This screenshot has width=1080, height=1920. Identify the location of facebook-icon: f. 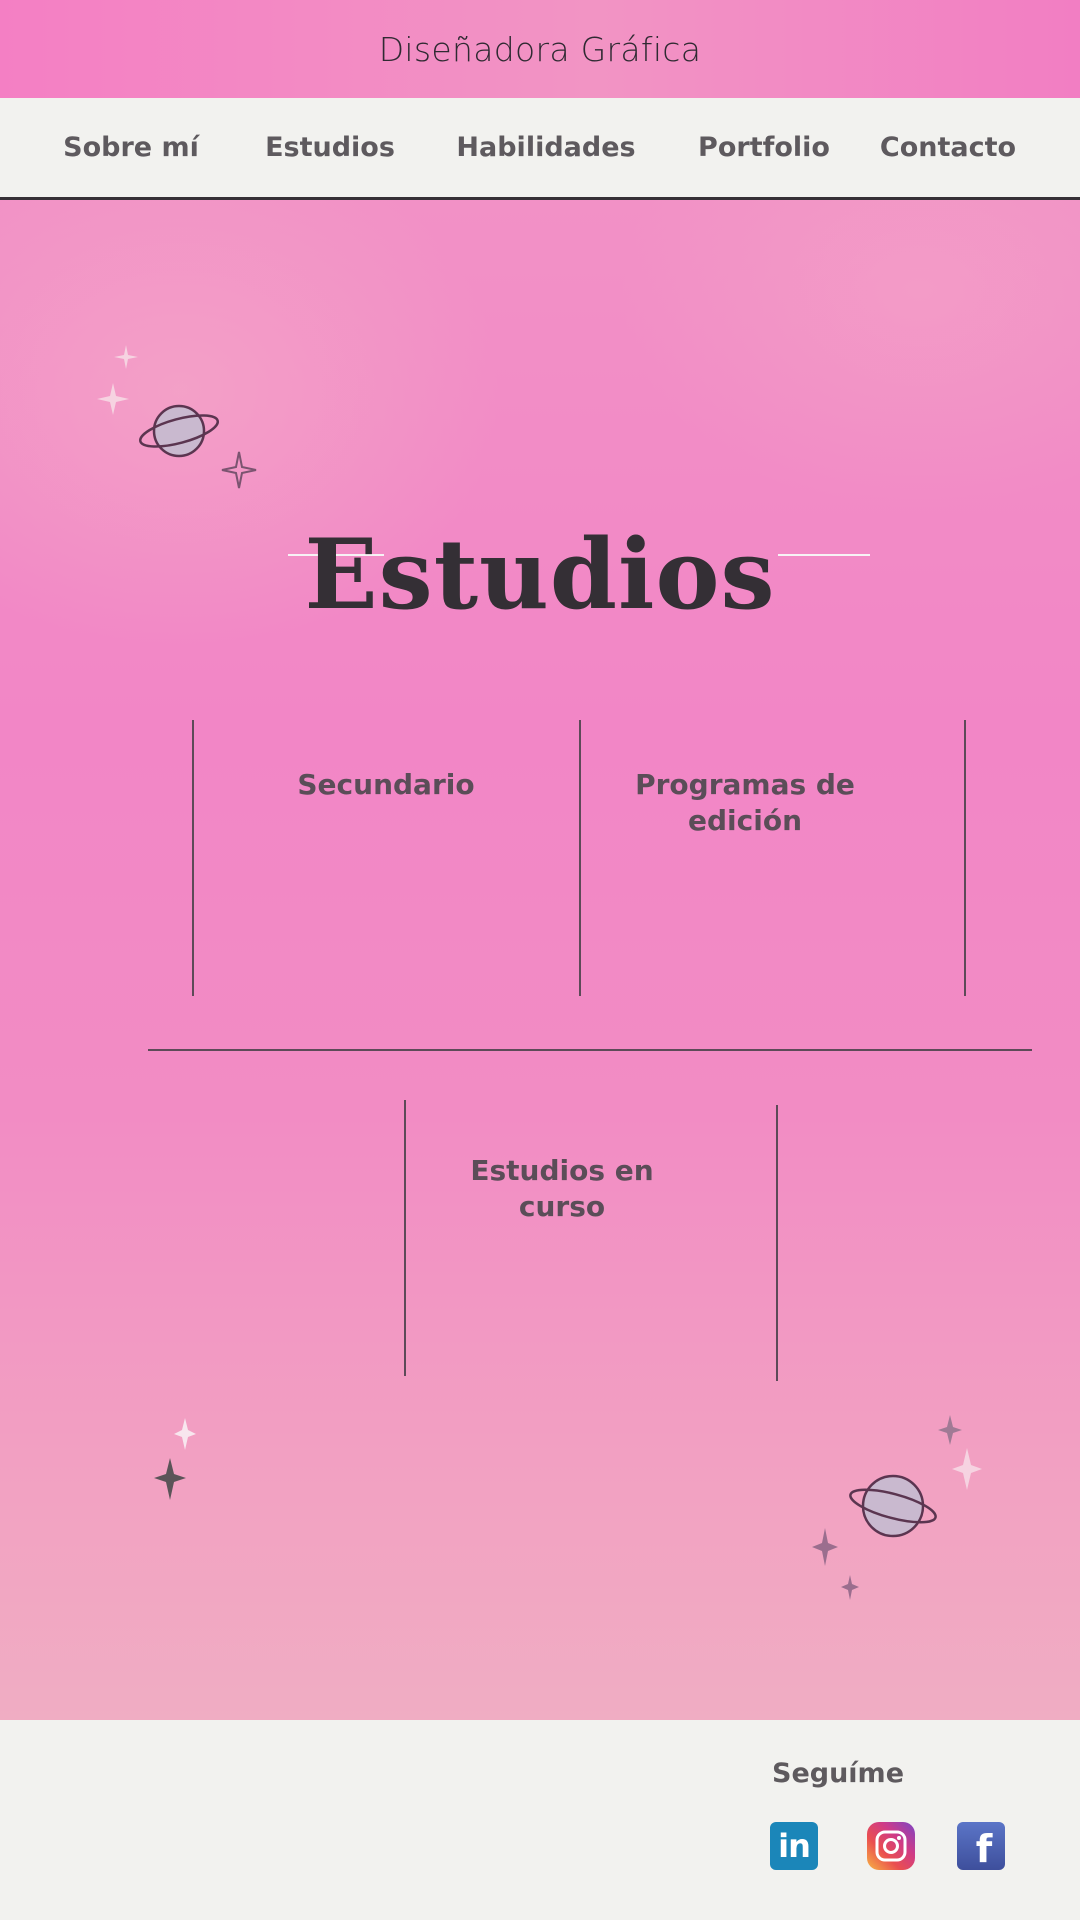
(981, 1846).